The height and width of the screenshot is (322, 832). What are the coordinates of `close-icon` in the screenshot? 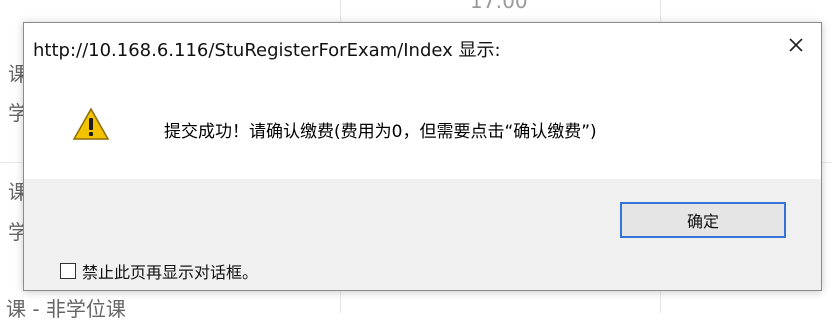 It's located at (796, 45).